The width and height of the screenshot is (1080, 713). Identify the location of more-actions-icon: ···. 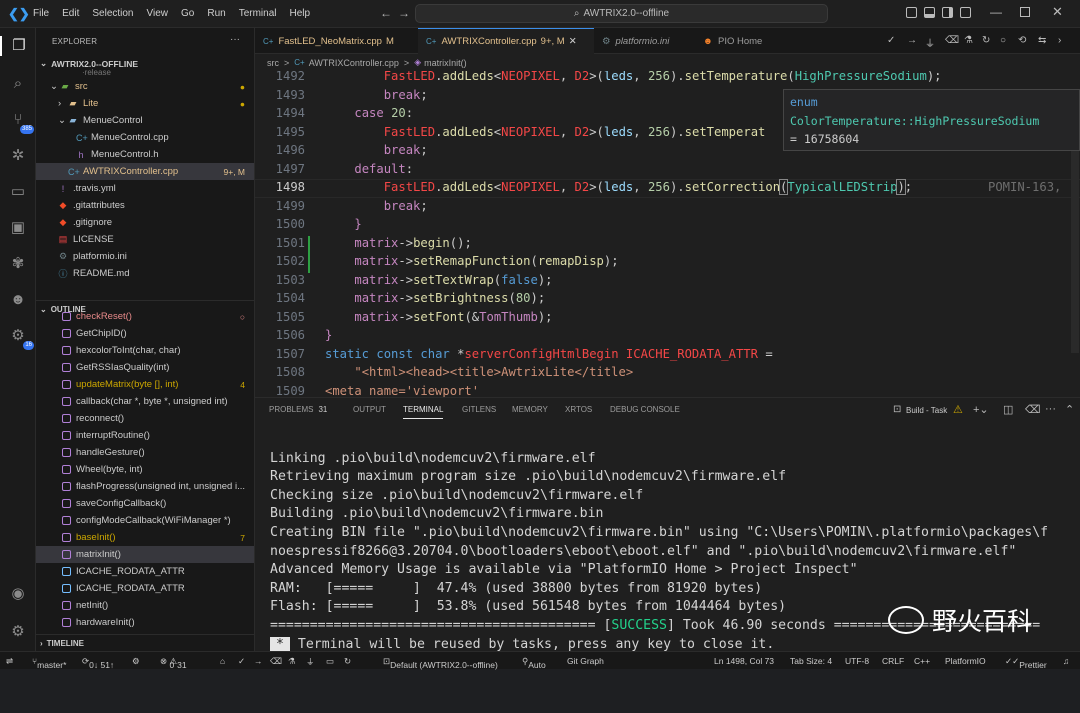
(235, 39).